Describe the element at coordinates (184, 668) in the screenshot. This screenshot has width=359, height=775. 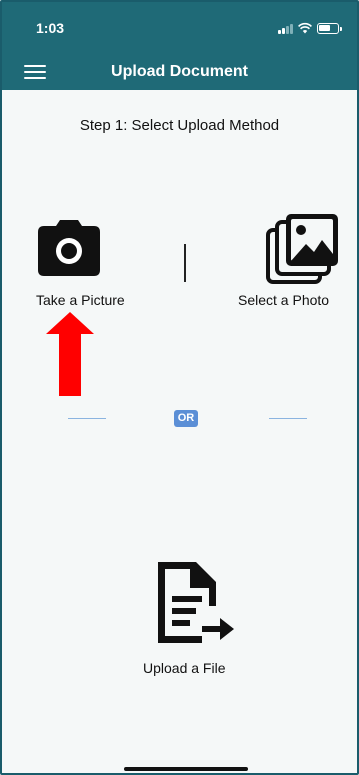
I see `upload-file-label: Upload a File` at that location.